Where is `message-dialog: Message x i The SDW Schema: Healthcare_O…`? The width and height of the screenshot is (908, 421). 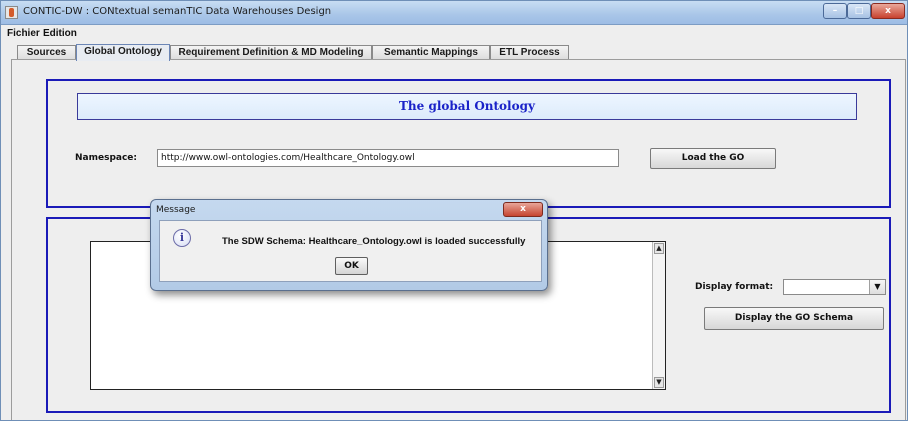 message-dialog: Message x i The SDW Schema: Healthcare_O… is located at coordinates (349, 245).